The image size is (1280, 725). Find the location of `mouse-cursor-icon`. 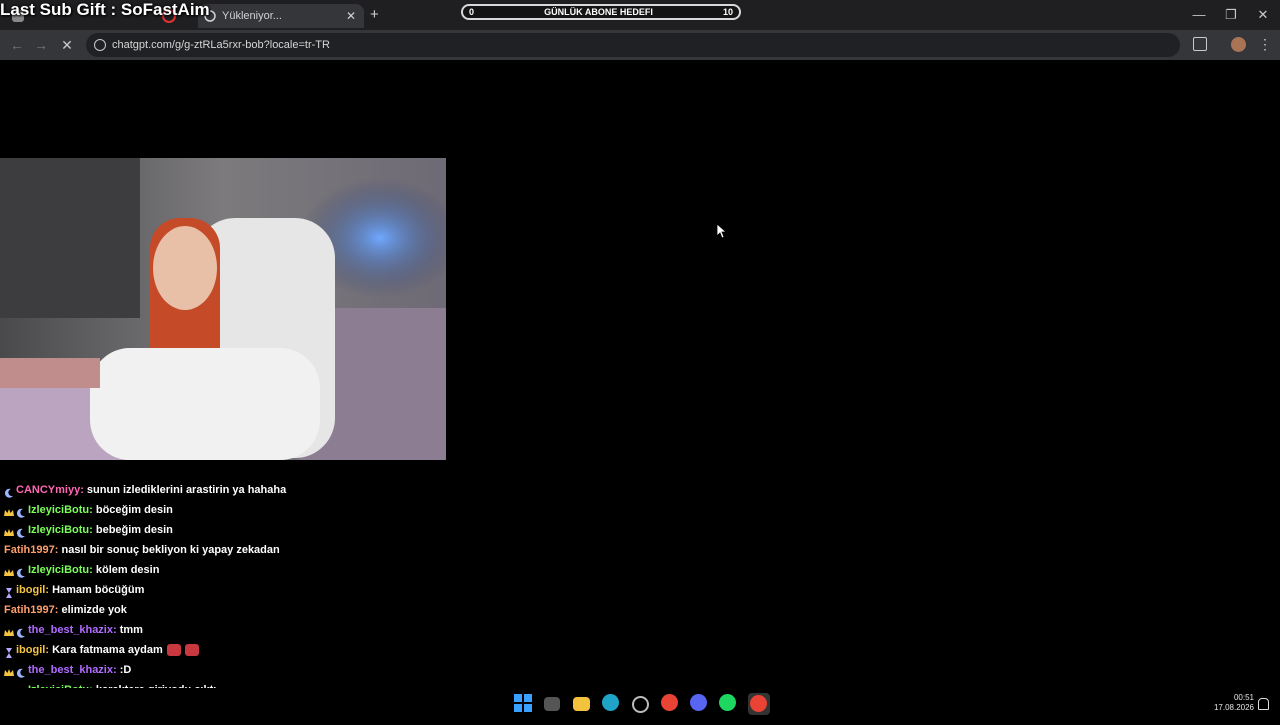

mouse-cursor-icon is located at coordinates (722, 231).